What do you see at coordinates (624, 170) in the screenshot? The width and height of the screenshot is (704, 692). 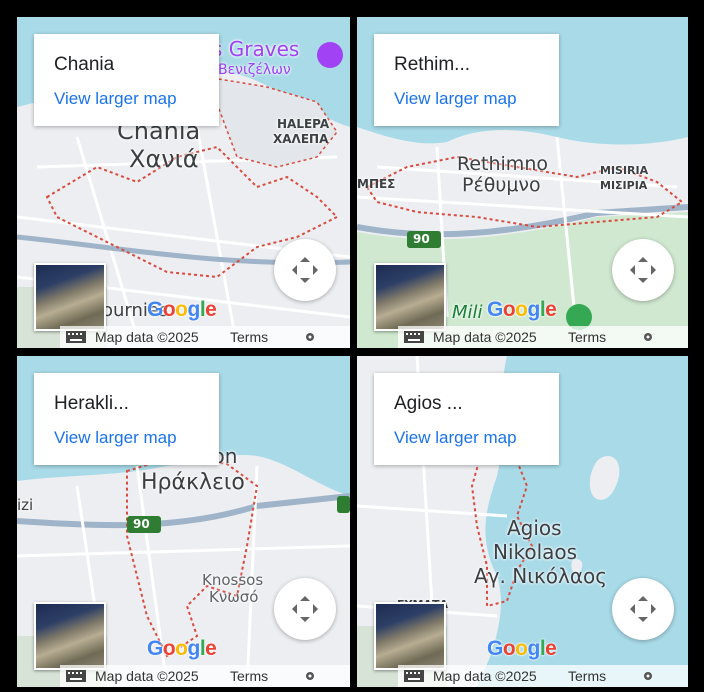 I see `label-misiria: MISIRIA` at bounding box center [624, 170].